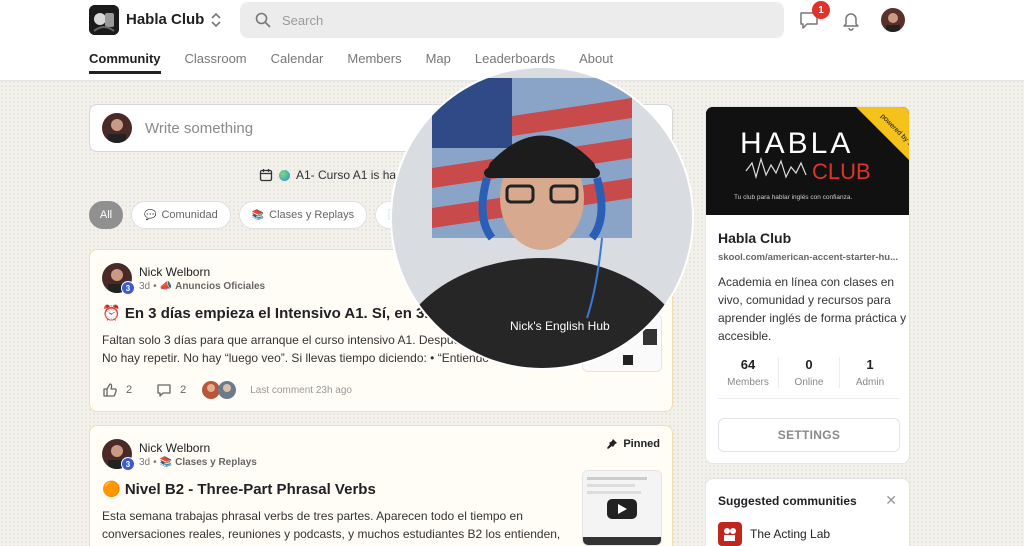 The width and height of the screenshot is (1024, 546). I want to click on bell-icon, so click(851, 20).